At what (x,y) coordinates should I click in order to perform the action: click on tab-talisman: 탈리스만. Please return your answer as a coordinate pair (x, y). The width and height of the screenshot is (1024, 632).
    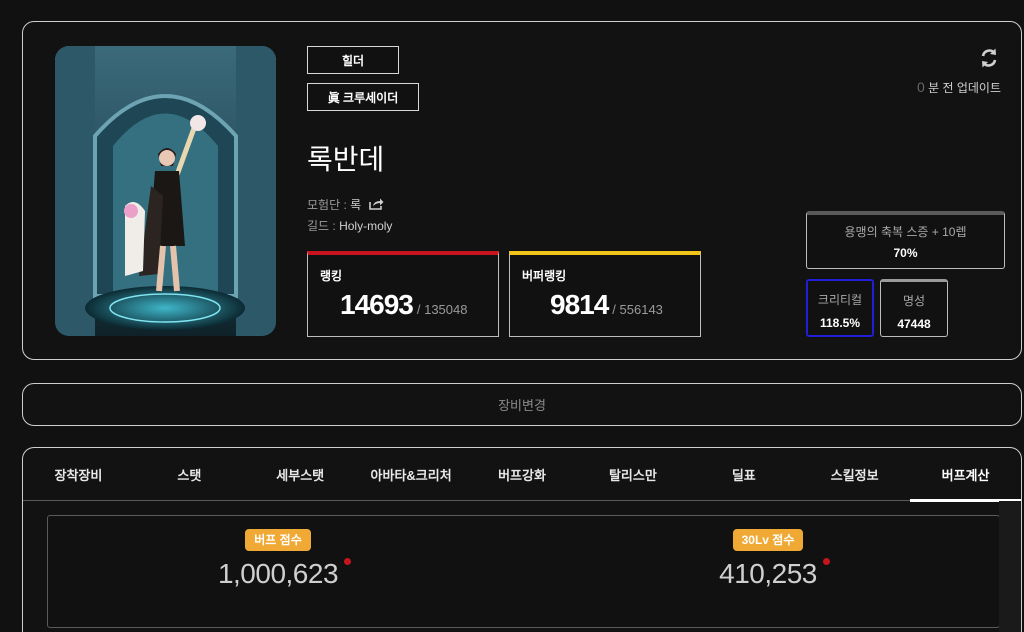
    Looking at the image, I should click on (632, 474).